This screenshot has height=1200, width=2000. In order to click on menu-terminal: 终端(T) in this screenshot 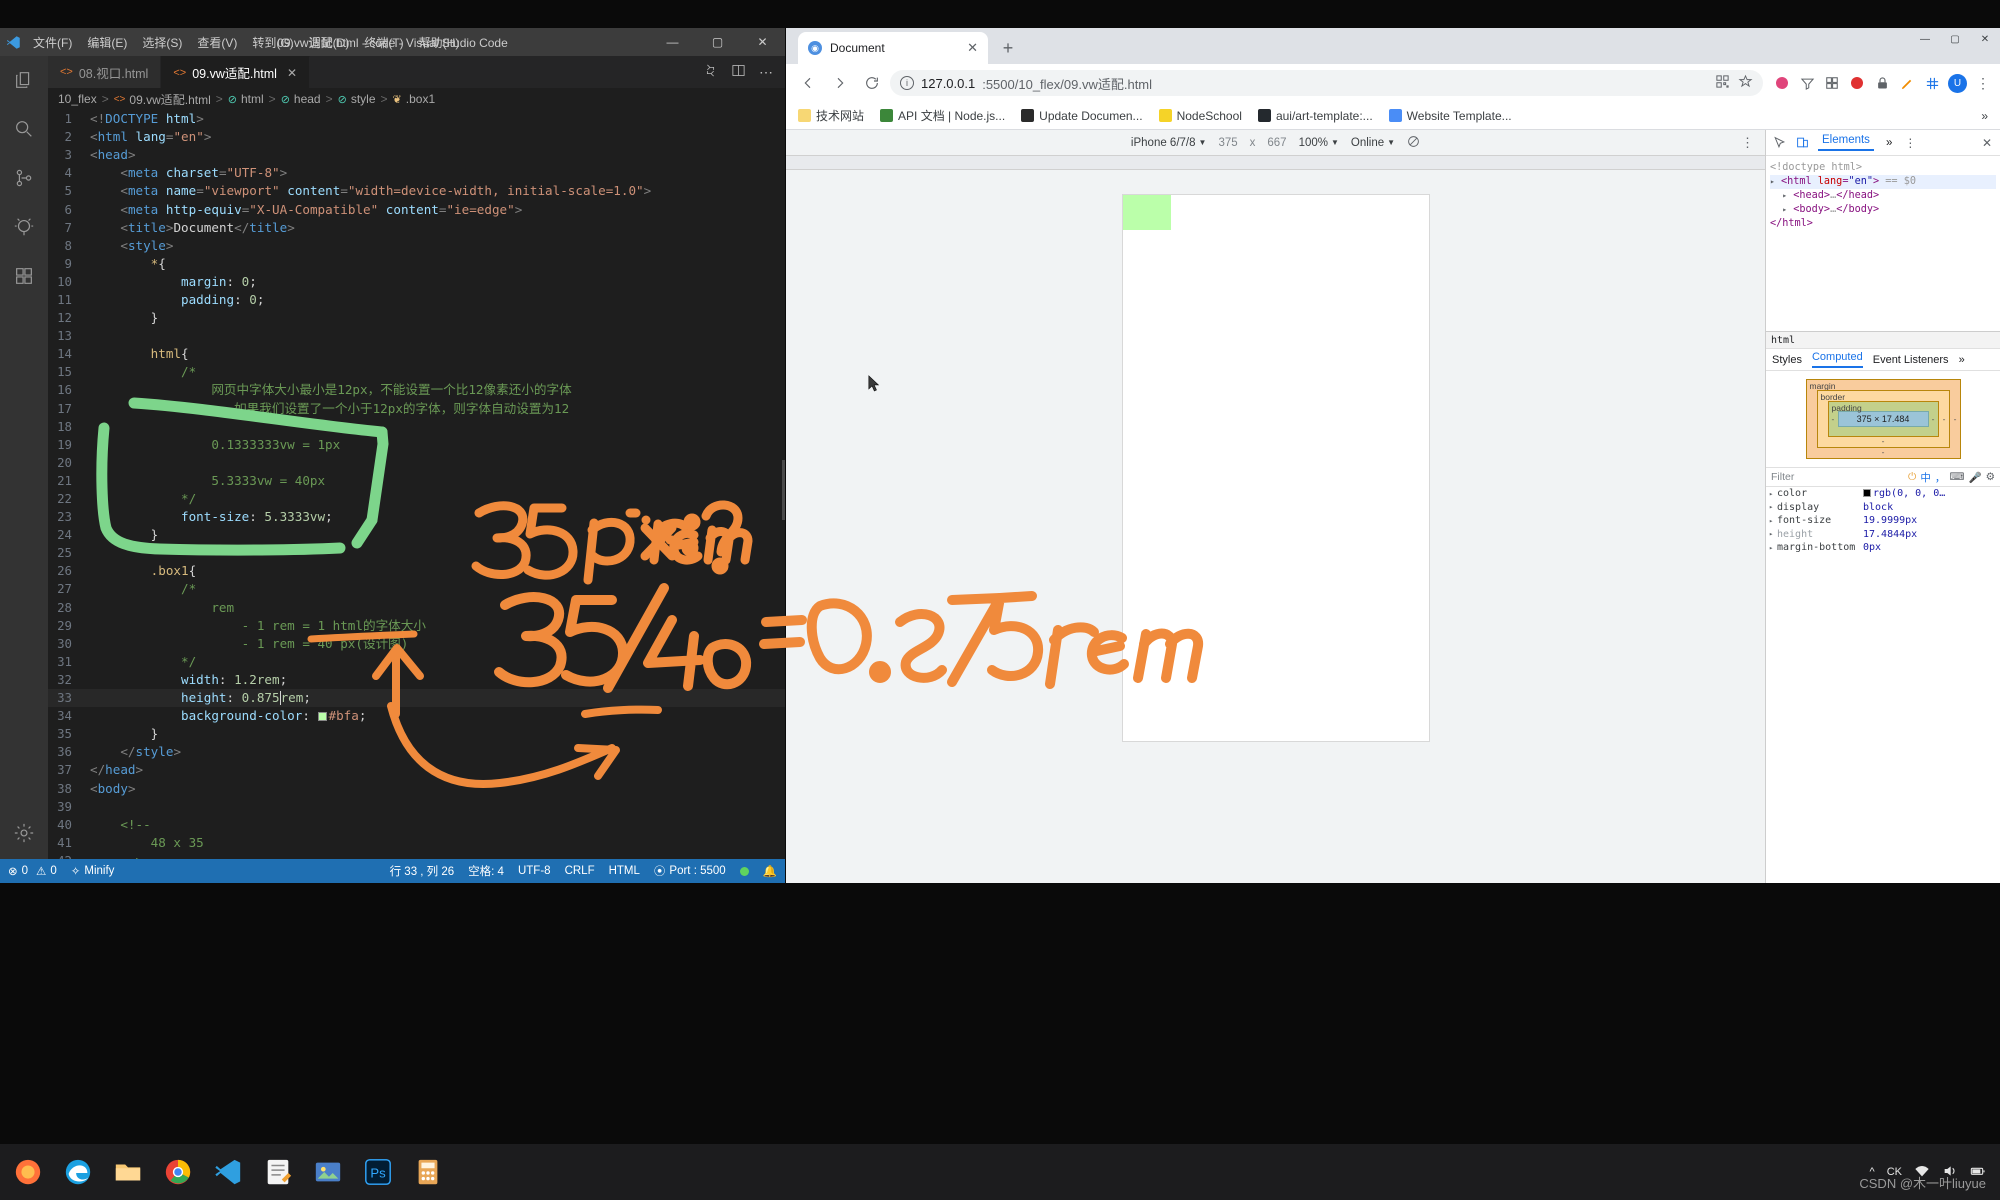, I will do `click(383, 42)`.